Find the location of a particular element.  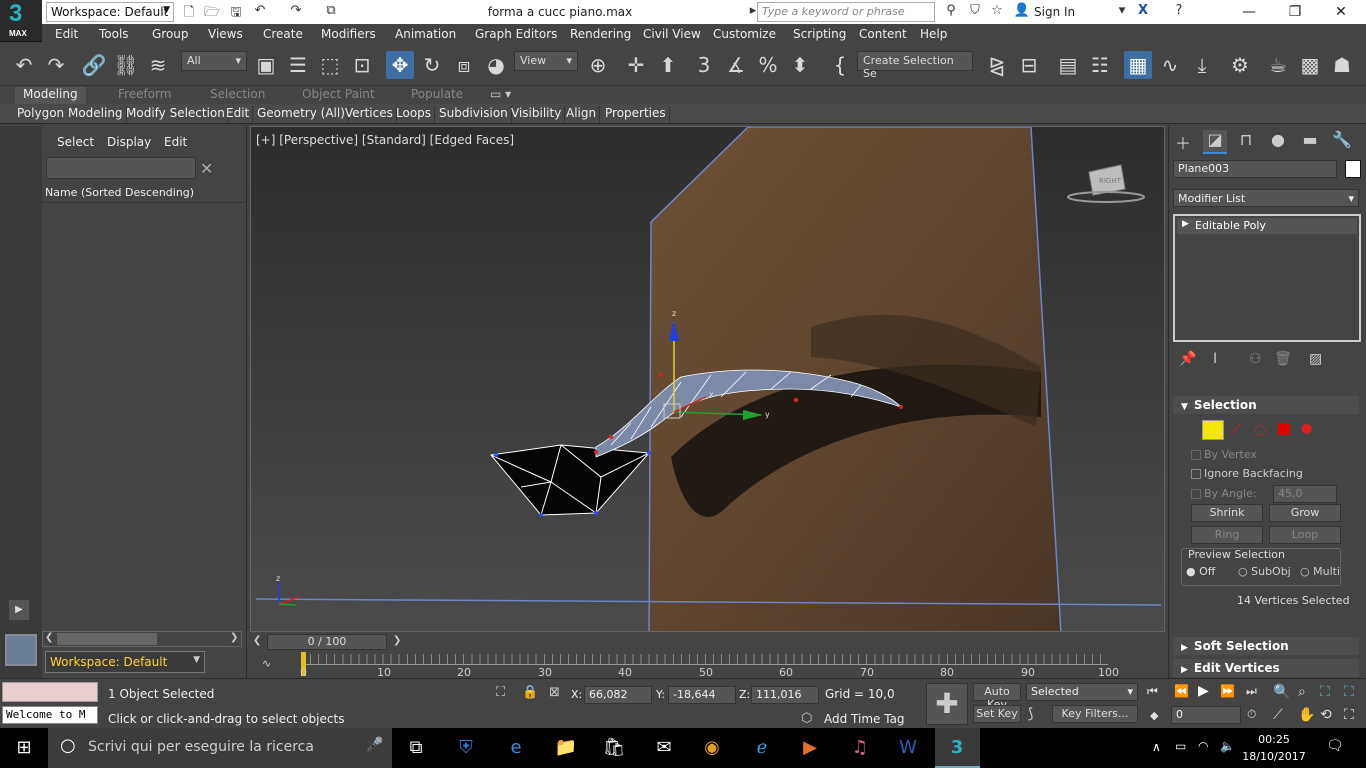

ribbon-options-icon: ▭ ▾ is located at coordinates (500, 94).